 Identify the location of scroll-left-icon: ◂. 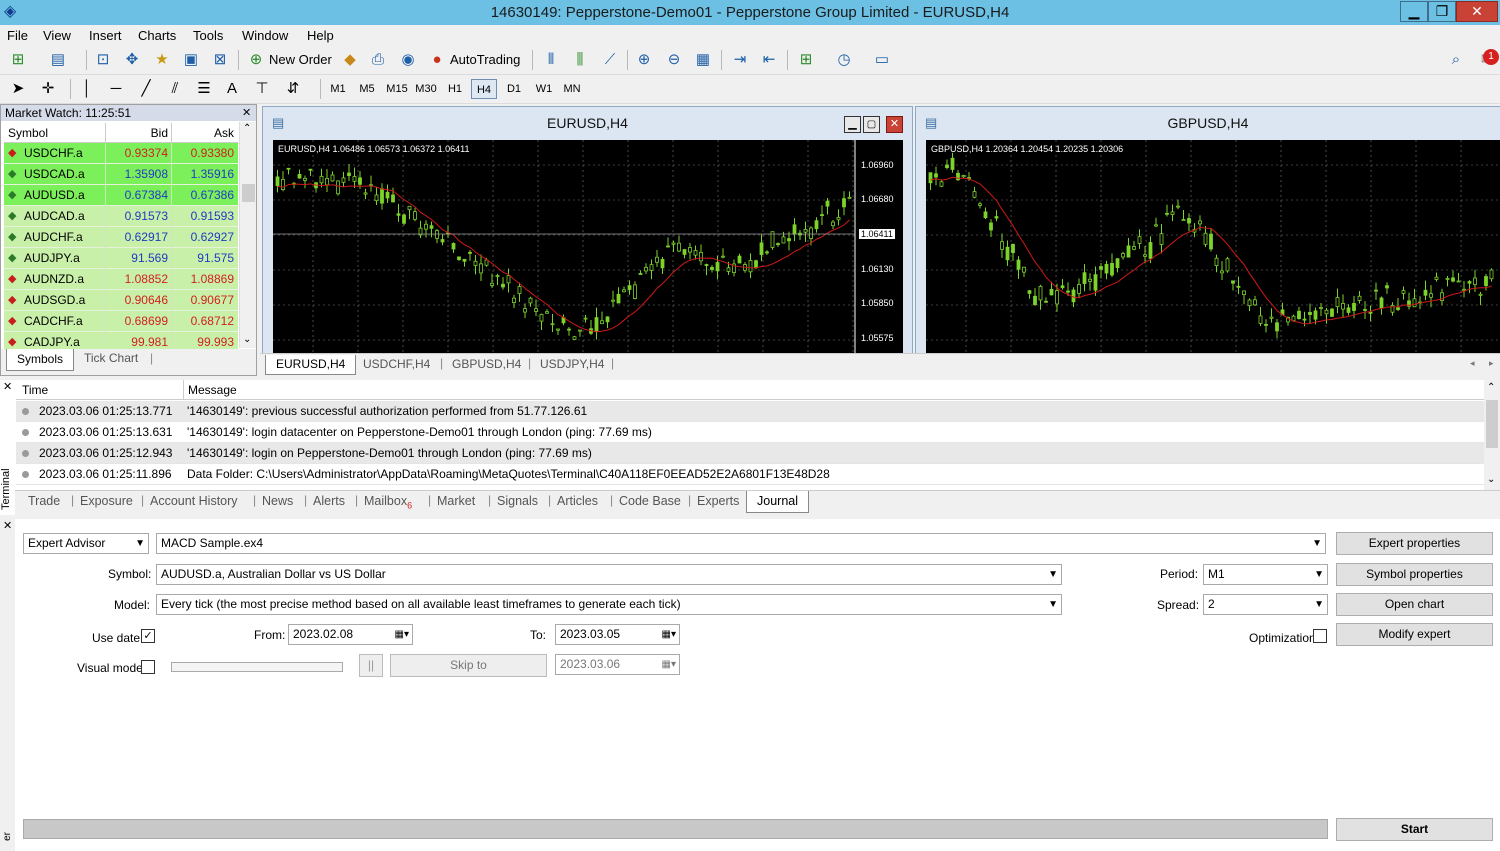
(1472, 363).